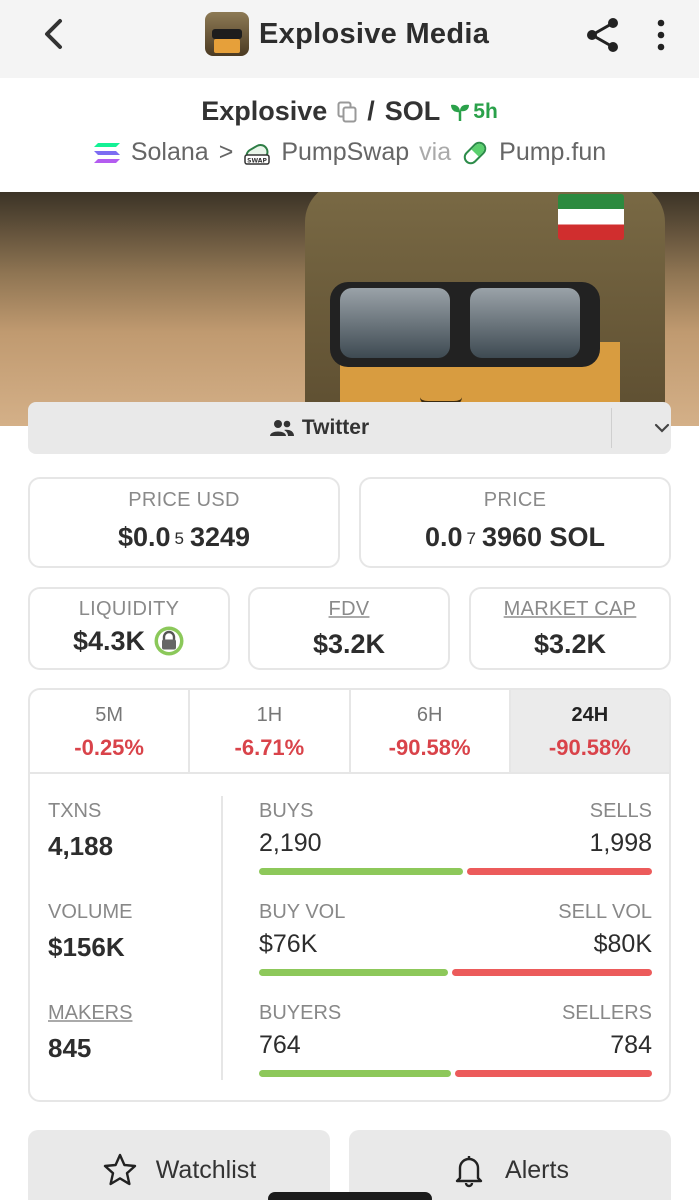 Image resolution: width=699 pixels, height=1200 pixels. I want to click on makers-stat: MAKERS 845, so click(90, 1033).